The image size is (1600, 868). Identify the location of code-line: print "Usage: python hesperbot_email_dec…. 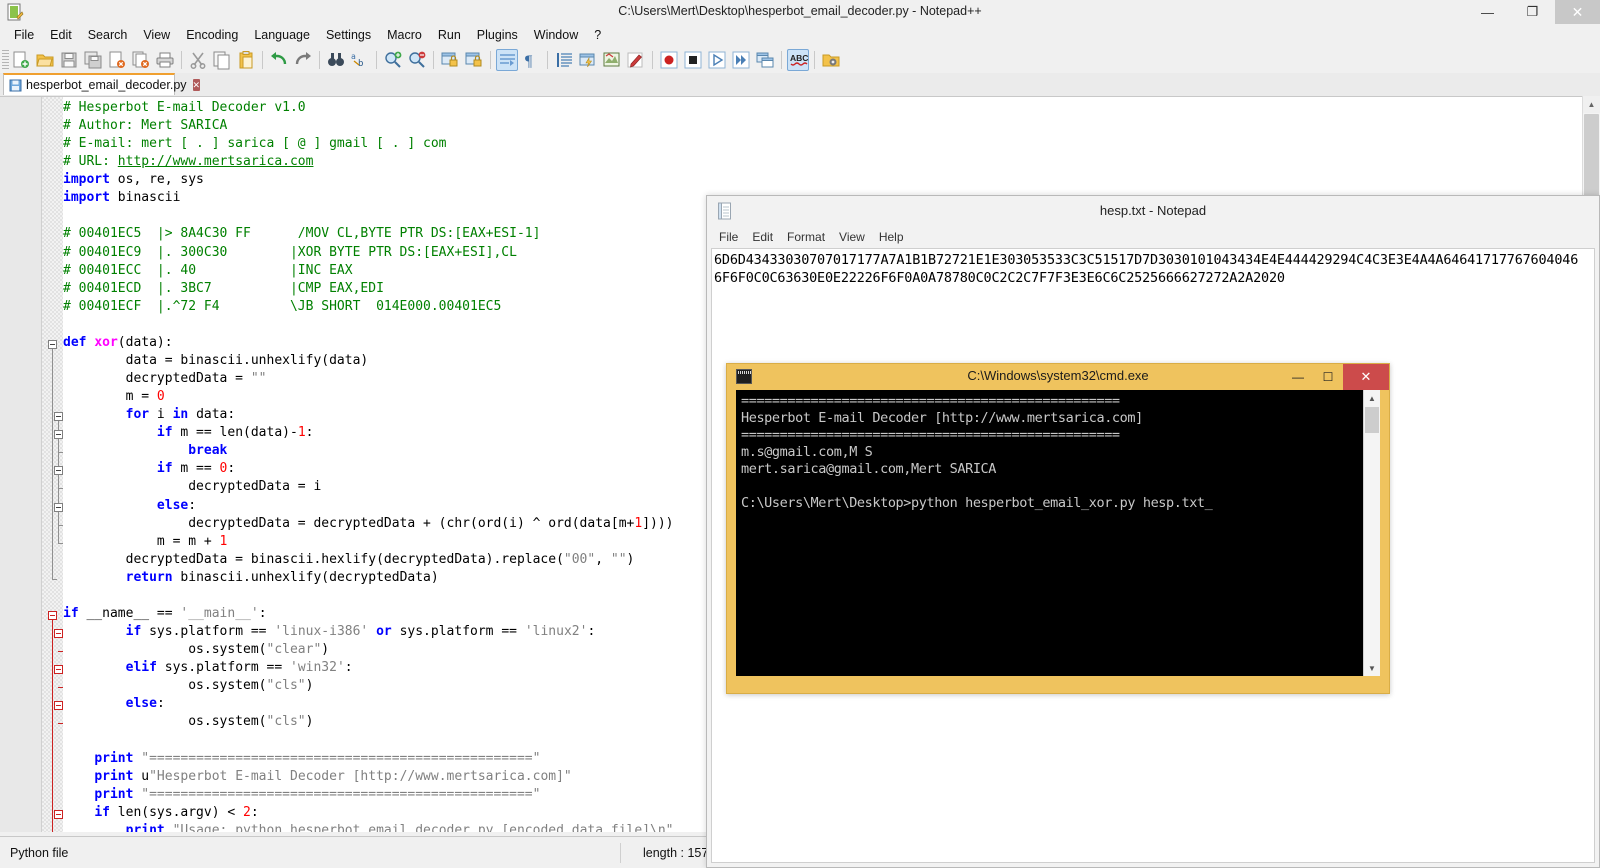
(368, 827).